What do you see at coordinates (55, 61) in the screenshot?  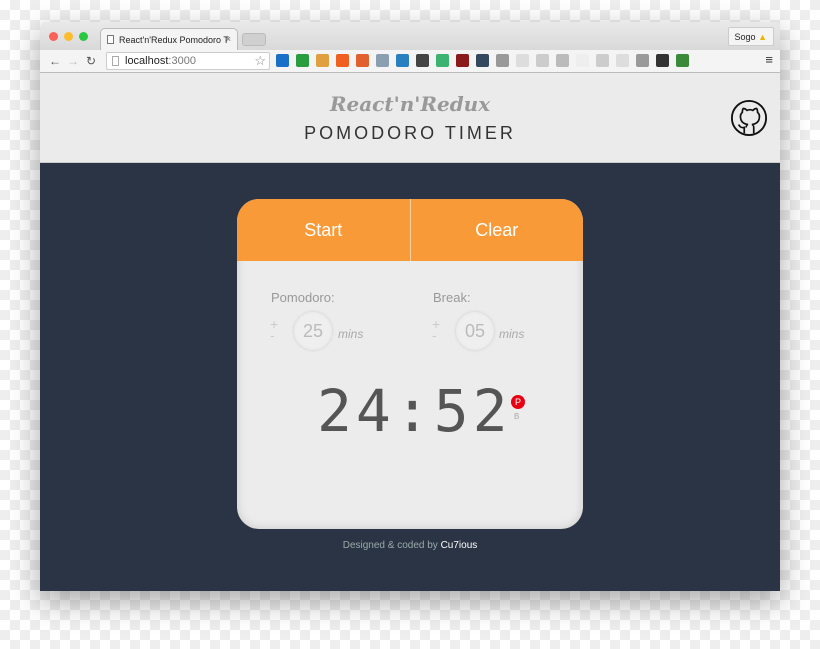 I see `back-icon: ←` at bounding box center [55, 61].